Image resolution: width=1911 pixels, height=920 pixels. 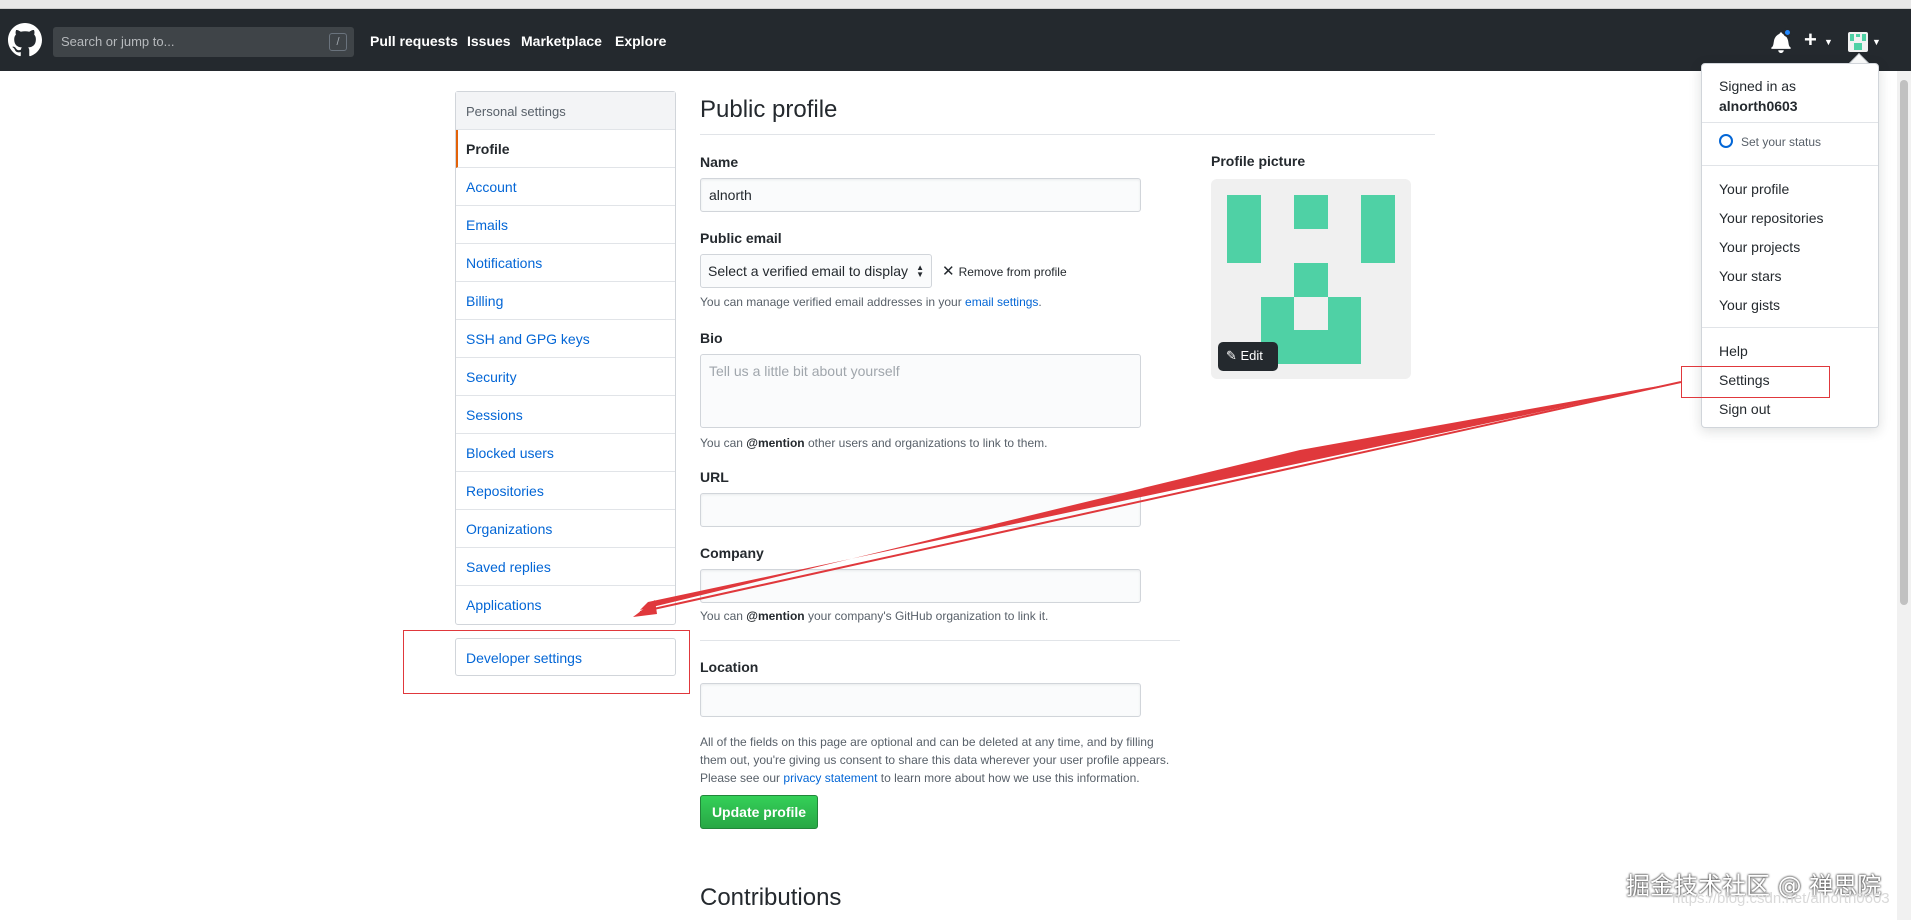 I want to click on url-label: URL, so click(x=714, y=477).